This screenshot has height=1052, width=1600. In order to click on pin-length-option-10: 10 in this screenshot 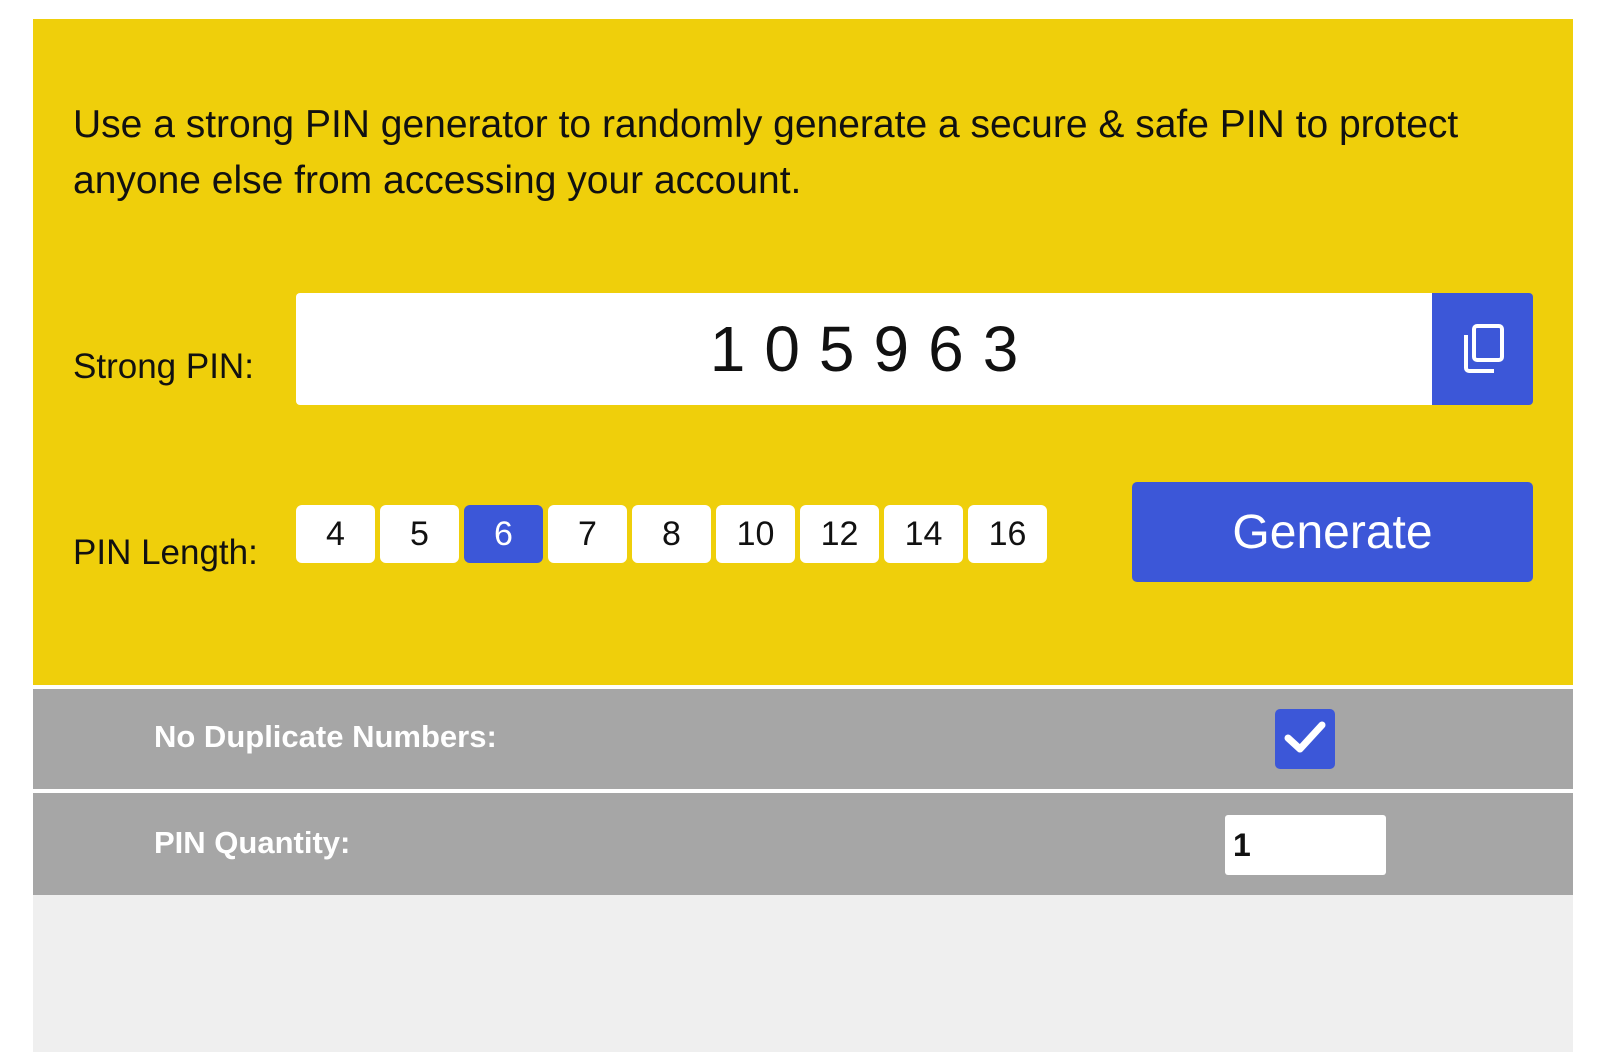, I will do `click(755, 534)`.